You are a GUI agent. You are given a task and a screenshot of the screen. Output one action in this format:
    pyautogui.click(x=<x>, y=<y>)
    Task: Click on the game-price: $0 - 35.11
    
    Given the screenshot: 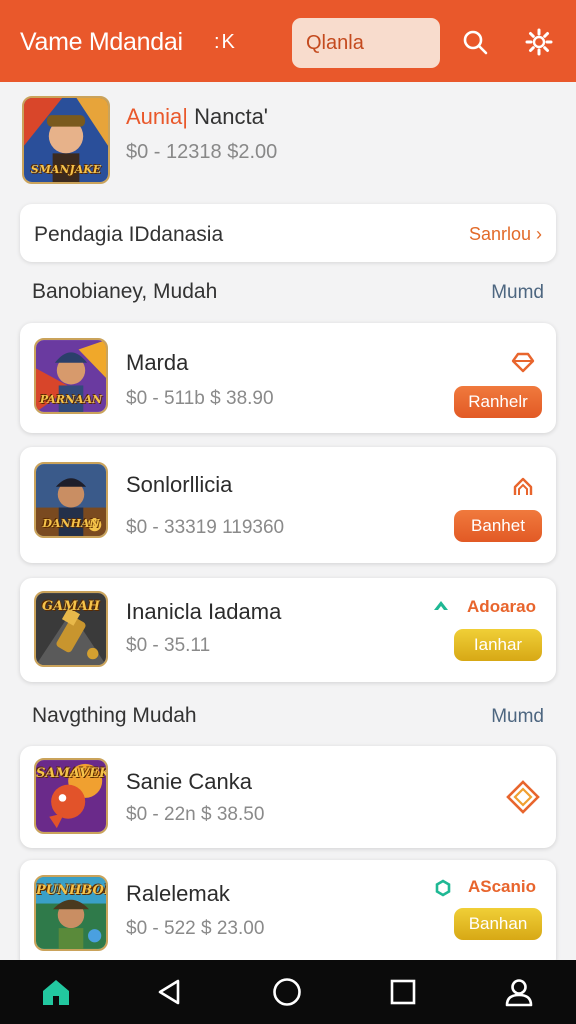 What is the action you would take?
    pyautogui.click(x=168, y=645)
    